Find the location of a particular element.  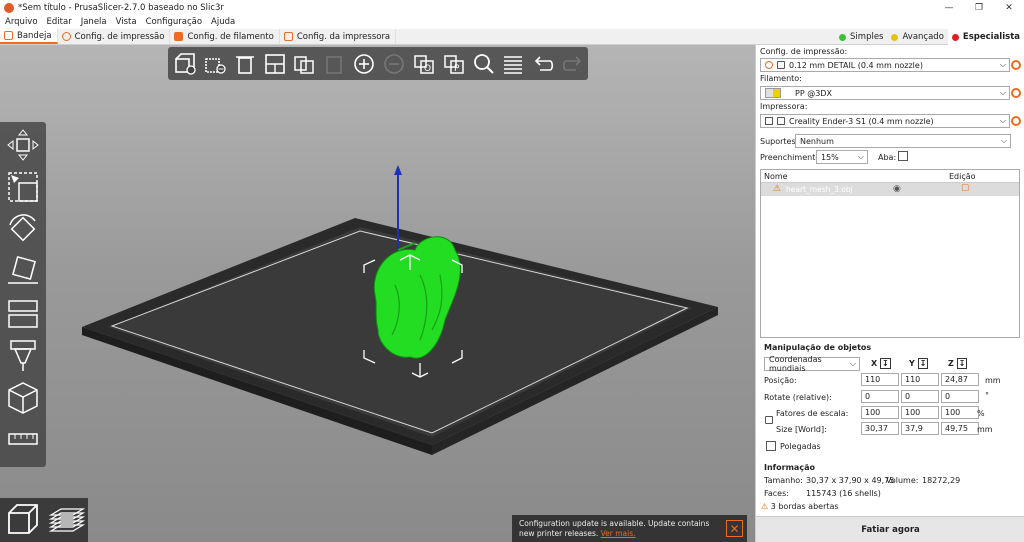

axis-z-label: Z ↧ is located at coordinates (958, 363).